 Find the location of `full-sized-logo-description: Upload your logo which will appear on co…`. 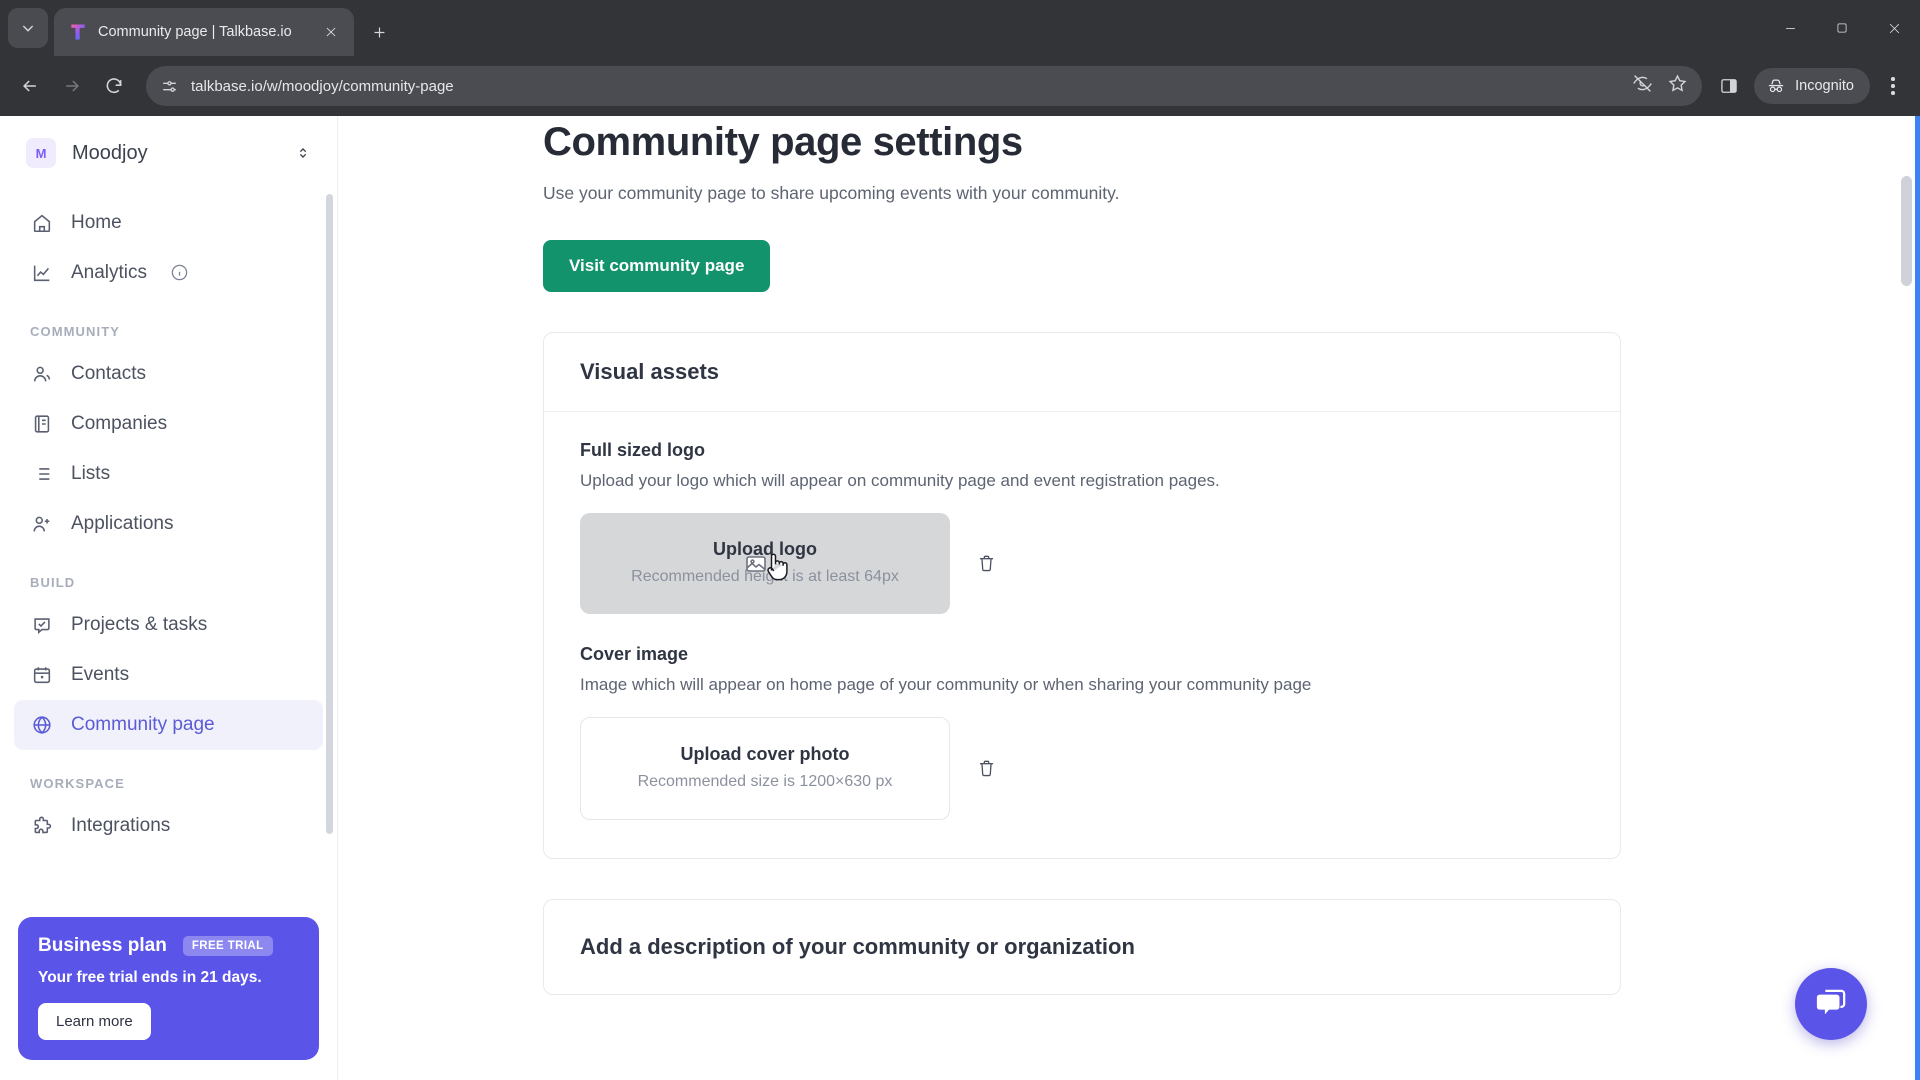

full-sized-logo-description: Upload your logo which will appear on co… is located at coordinates (900, 480).